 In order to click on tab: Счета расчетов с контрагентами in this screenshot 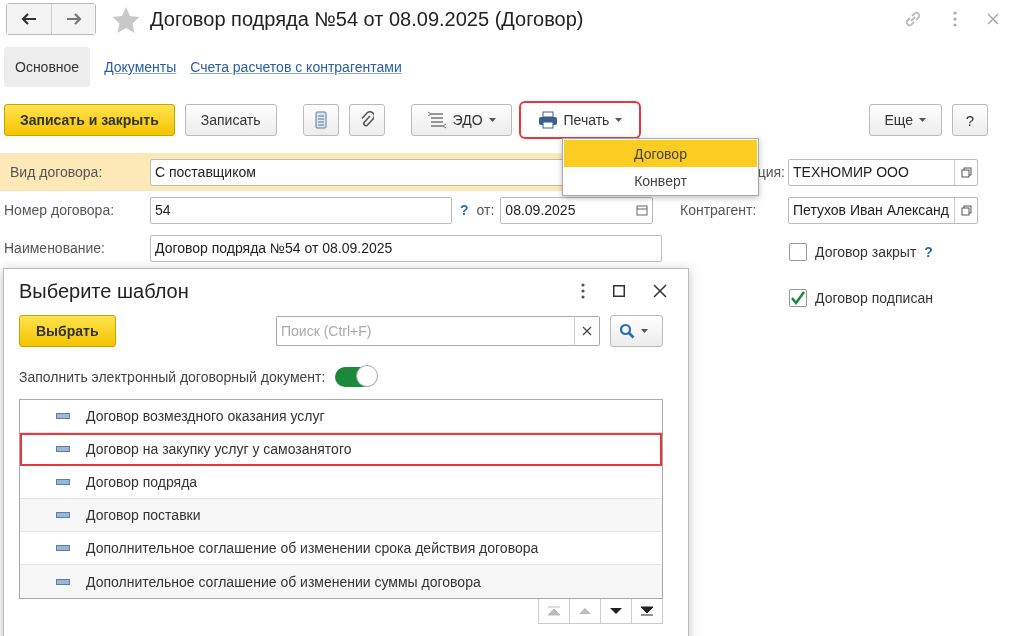, I will do `click(296, 67)`.